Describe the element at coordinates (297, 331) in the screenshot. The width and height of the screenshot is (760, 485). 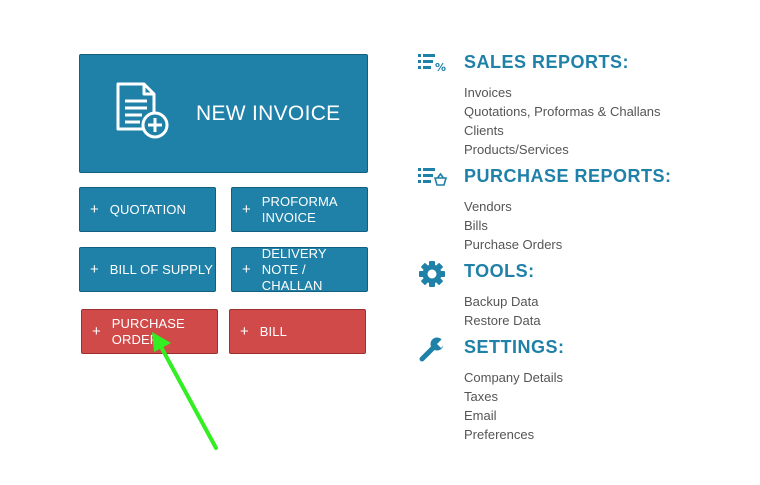
I see `bill-button: + BILL` at that location.